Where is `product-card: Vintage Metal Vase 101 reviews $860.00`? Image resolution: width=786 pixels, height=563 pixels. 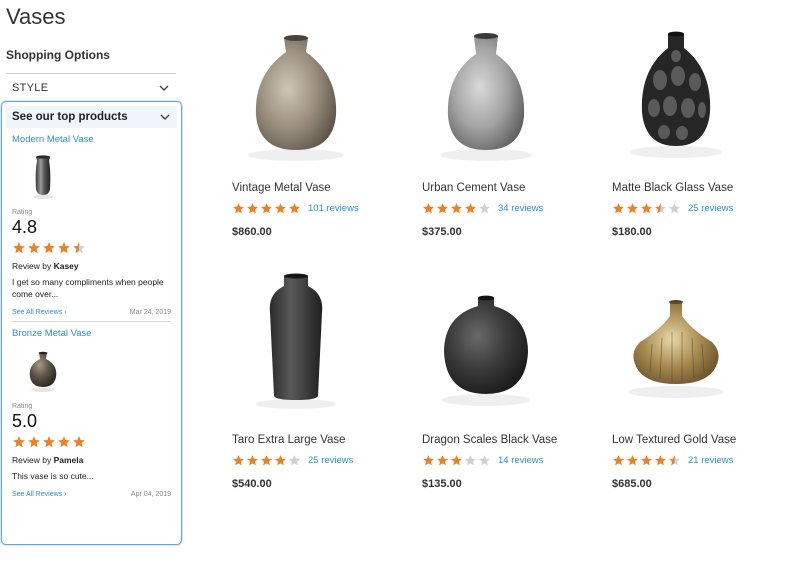 product-card: Vintage Metal Vase 101 reviews $860.00 is located at coordinates (301, 129).